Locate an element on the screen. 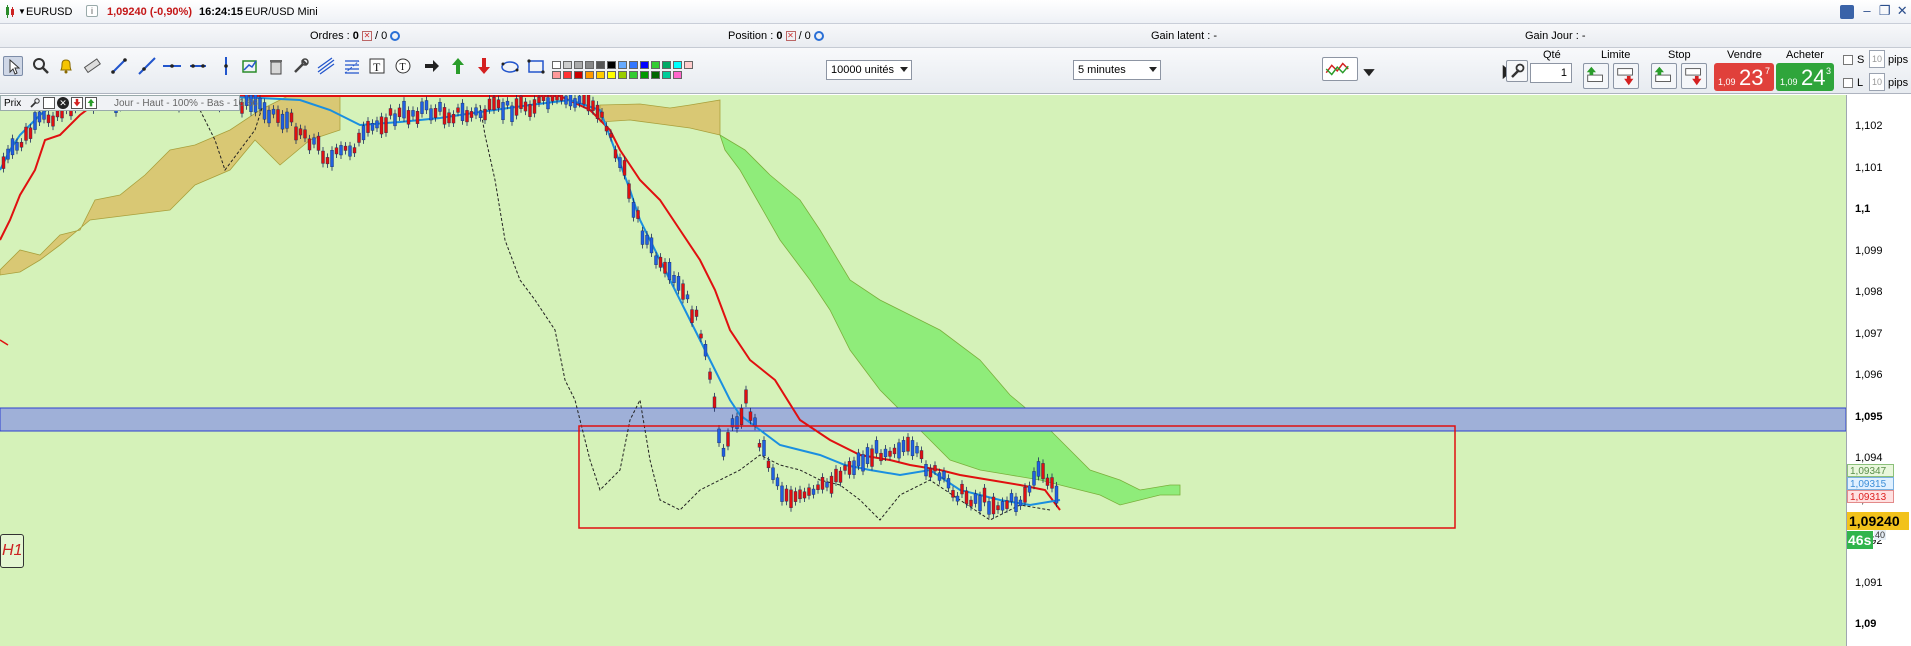  vertical-line-tool-icon is located at coordinates (226, 66).